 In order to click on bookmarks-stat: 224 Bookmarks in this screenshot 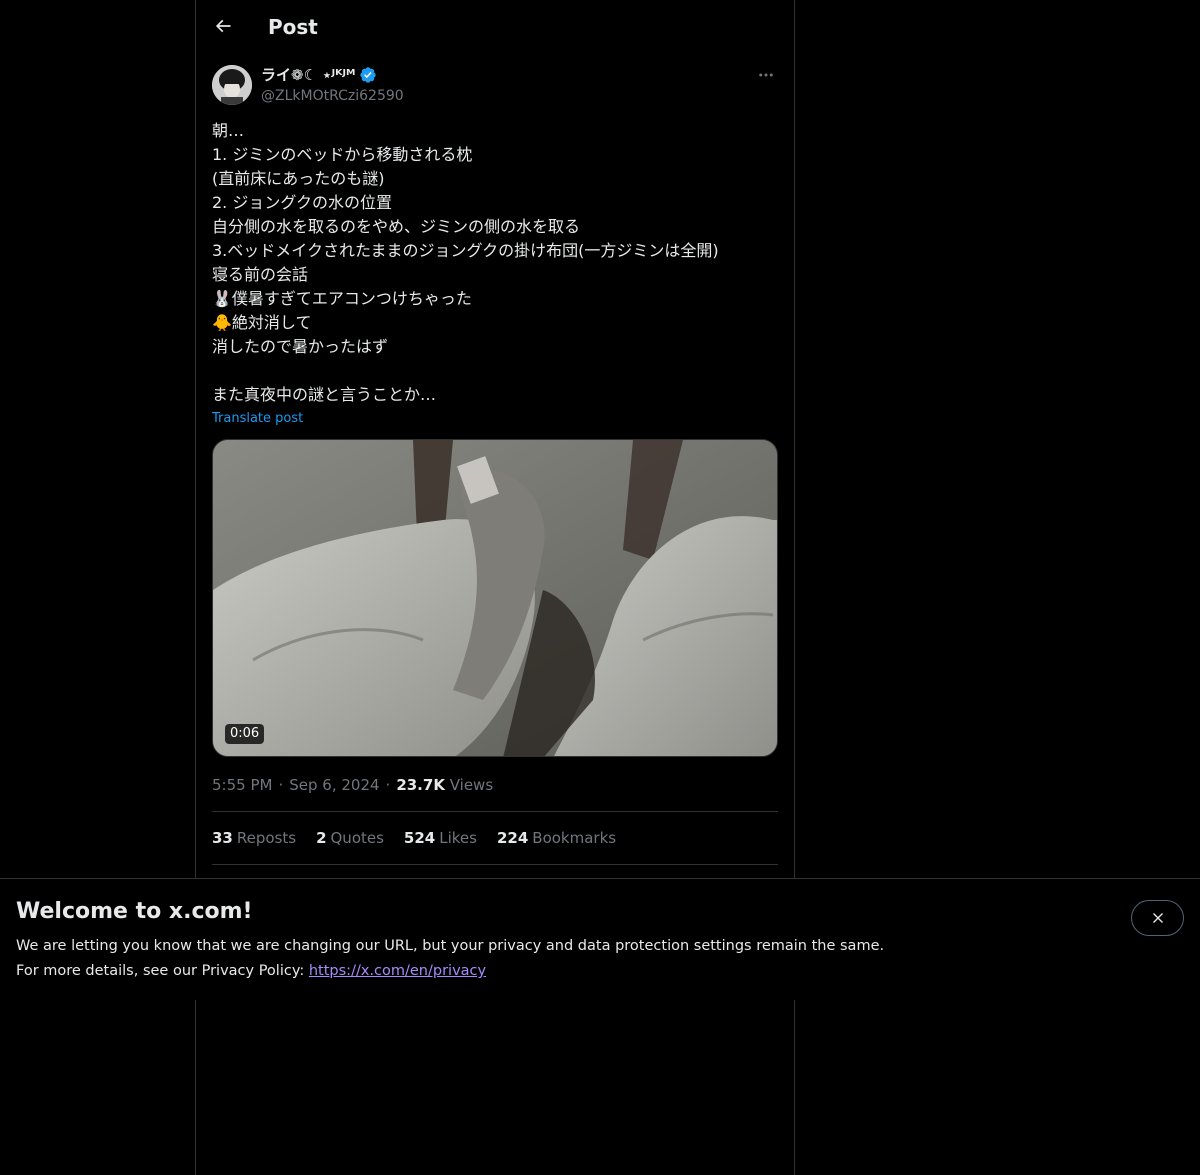, I will do `click(556, 838)`.